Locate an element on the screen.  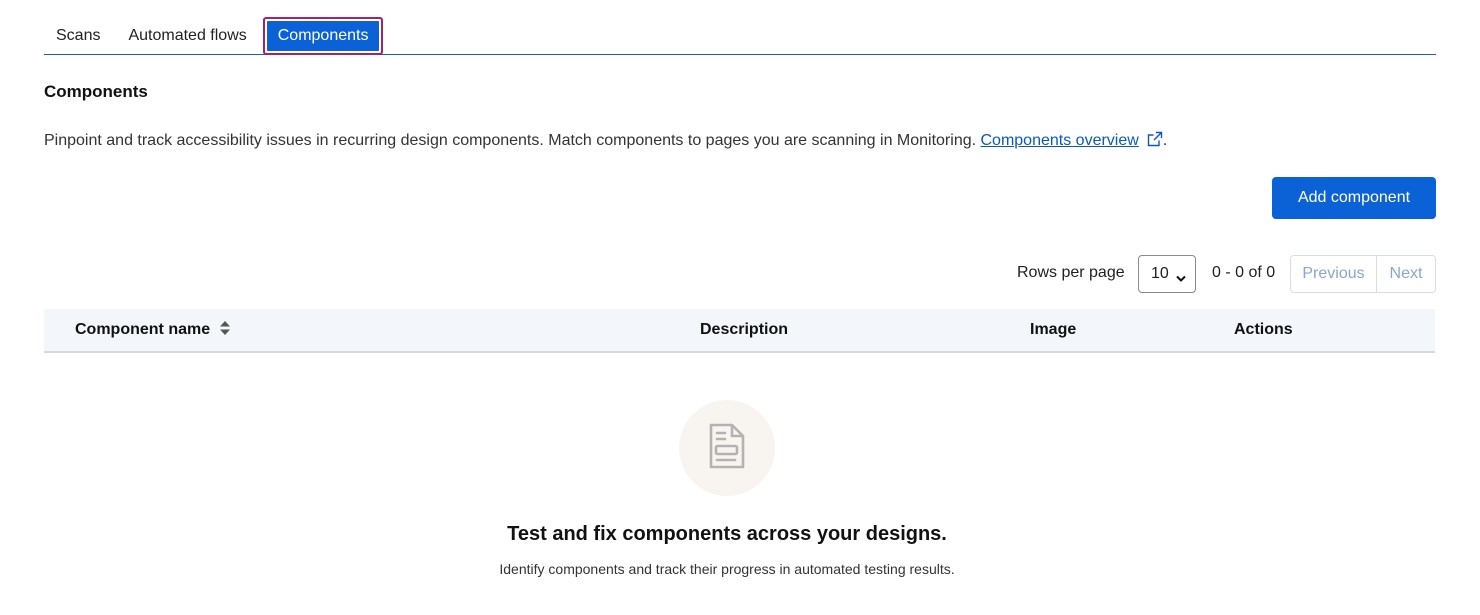
document-icon is located at coordinates (727, 448).